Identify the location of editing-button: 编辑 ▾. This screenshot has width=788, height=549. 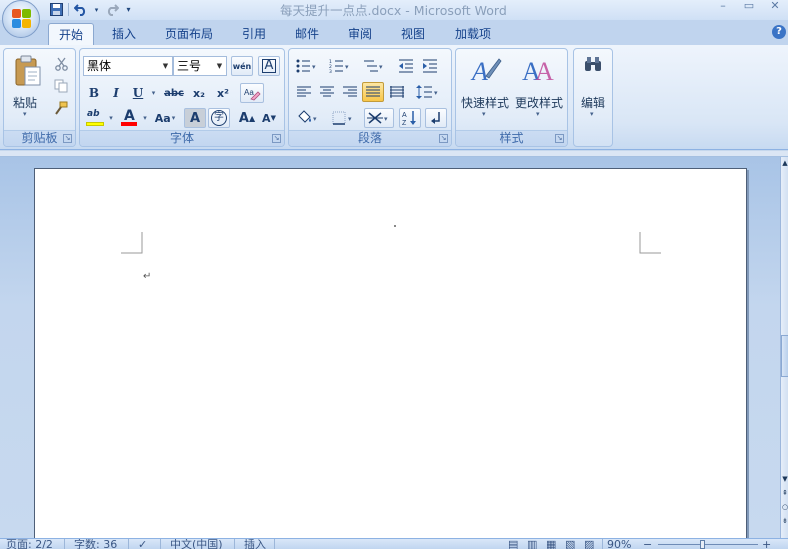
(593, 87).